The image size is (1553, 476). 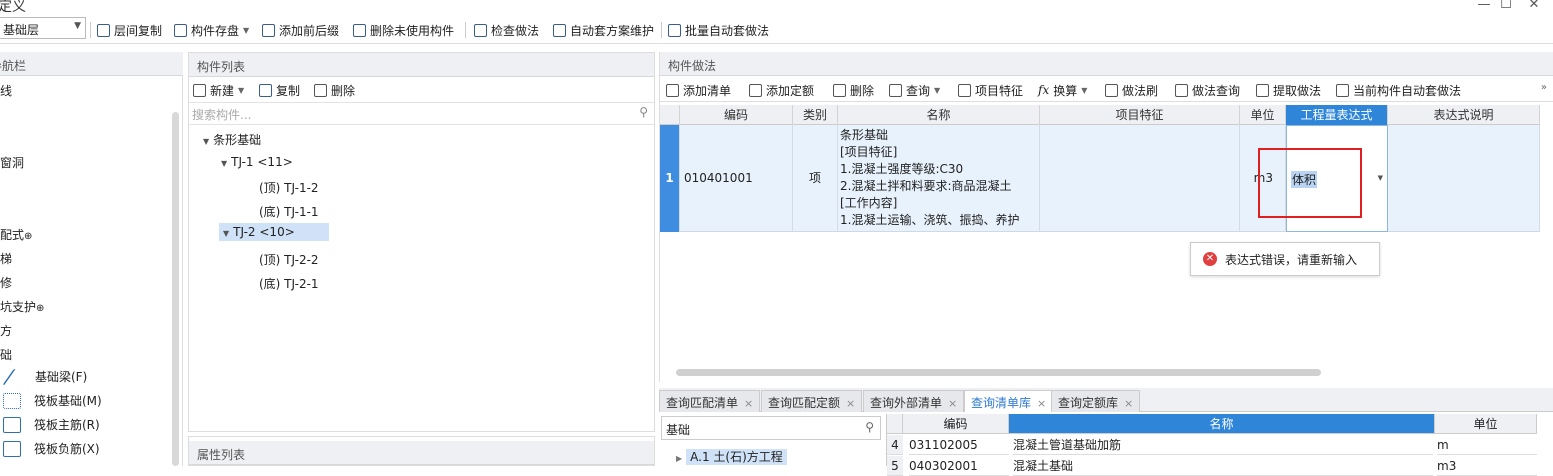 I want to click on nav-sub-label: 筏板负筋(X), so click(x=67, y=449).